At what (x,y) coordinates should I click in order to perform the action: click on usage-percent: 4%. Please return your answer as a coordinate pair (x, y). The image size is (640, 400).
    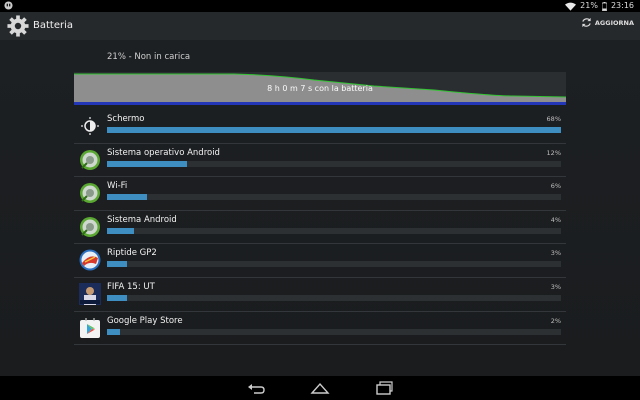
    Looking at the image, I should click on (555, 219).